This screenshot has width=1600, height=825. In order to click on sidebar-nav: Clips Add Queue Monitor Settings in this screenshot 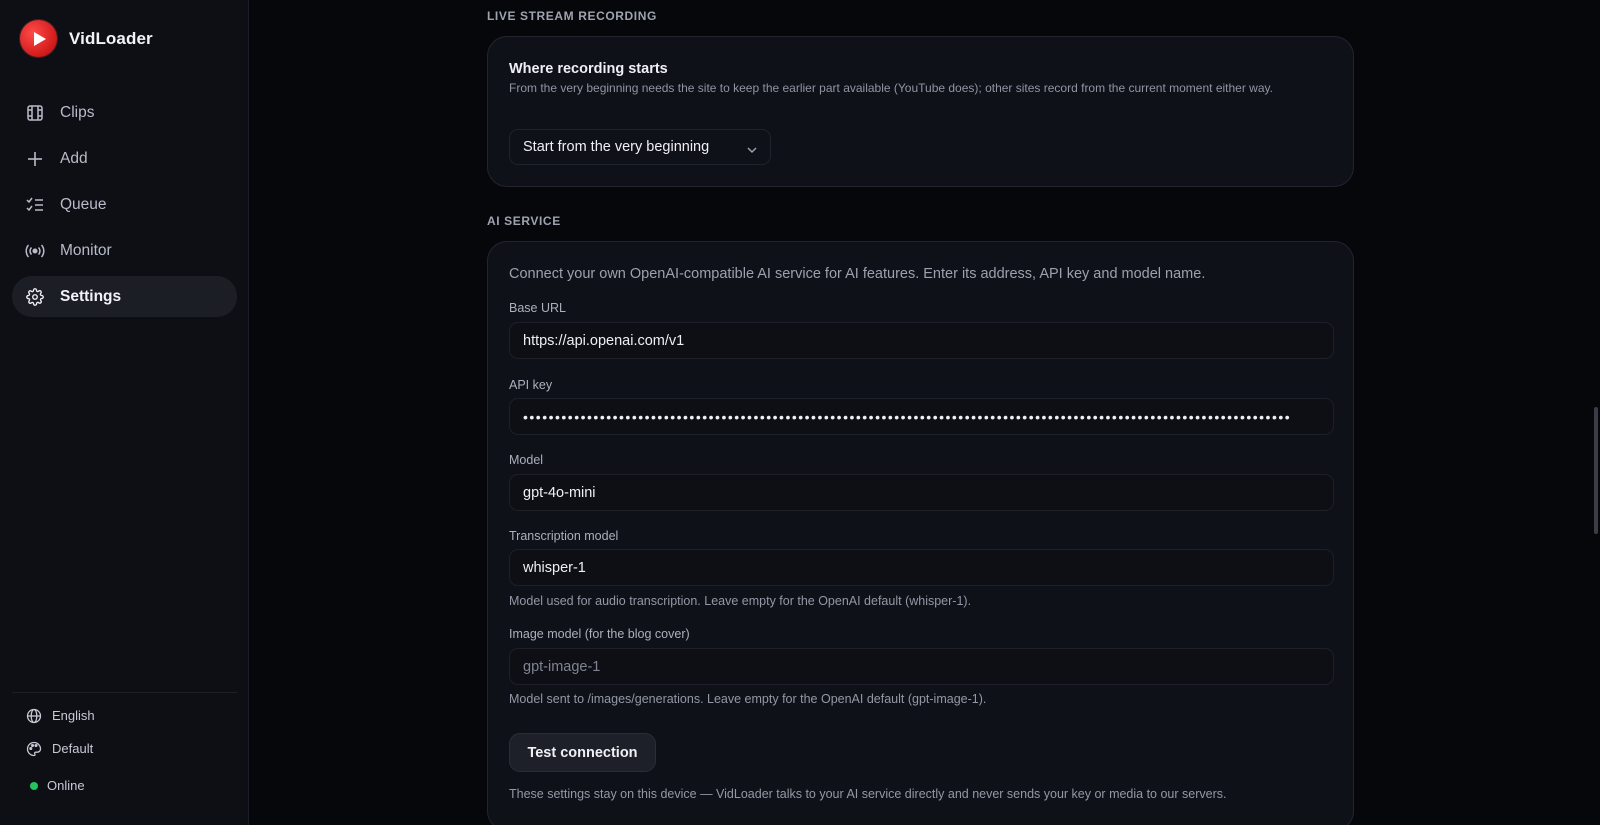, I will do `click(124, 207)`.